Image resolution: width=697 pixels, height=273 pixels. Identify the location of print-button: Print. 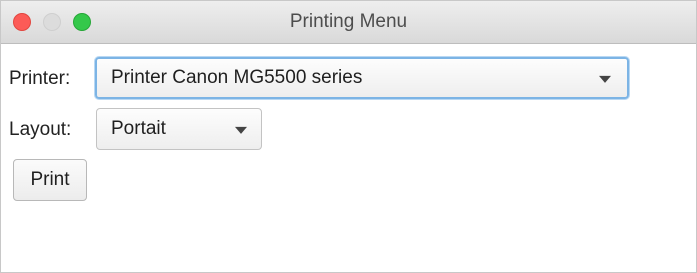
(50, 180).